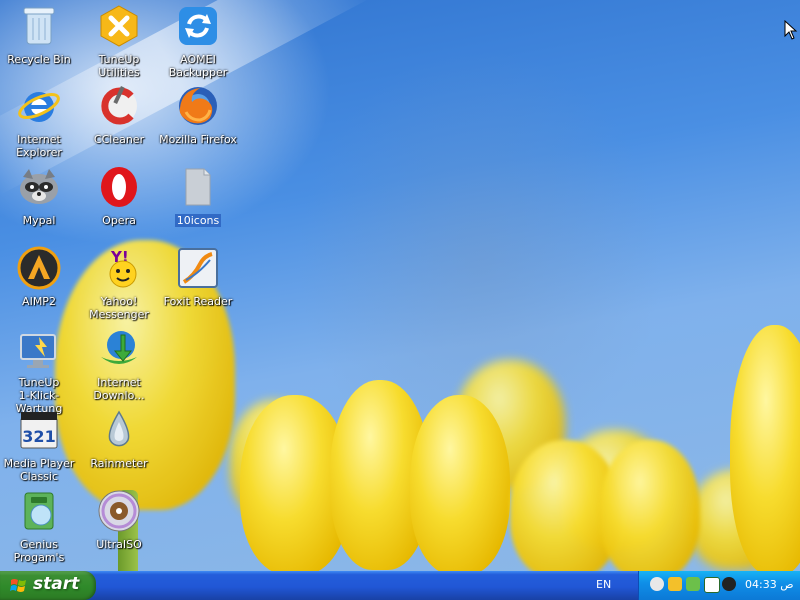 This screenshot has width=800, height=600. I want to click on desktop-icon-label: Opera, so click(119, 220).